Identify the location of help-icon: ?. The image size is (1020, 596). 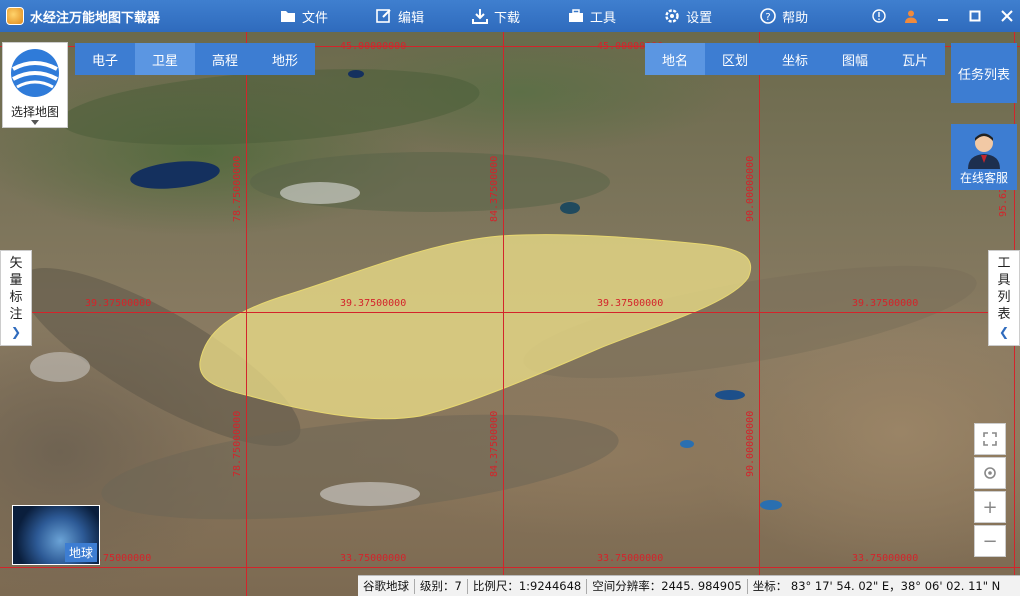
(768, 16).